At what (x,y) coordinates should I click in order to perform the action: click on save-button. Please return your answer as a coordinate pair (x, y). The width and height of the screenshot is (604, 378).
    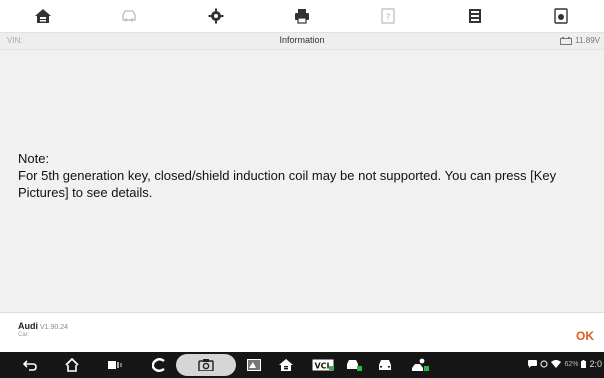
    Looking at the image, I should click on (474, 16).